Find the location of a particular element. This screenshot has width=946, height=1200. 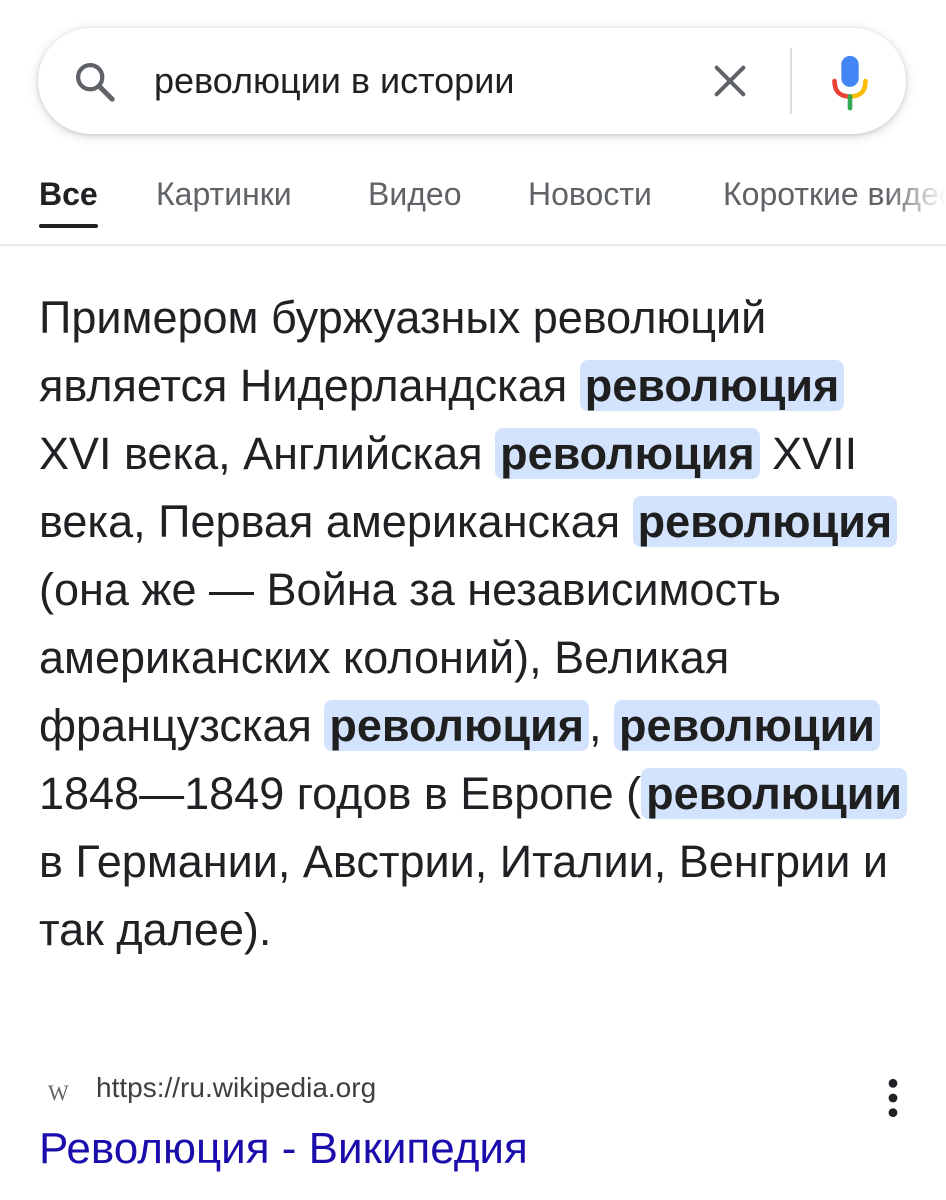

snippet-text: , is located at coordinates (601, 725).